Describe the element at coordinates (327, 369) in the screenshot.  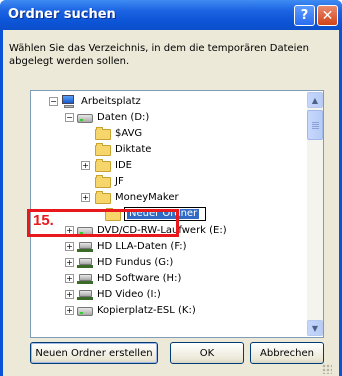
I see `resize-grip` at that location.